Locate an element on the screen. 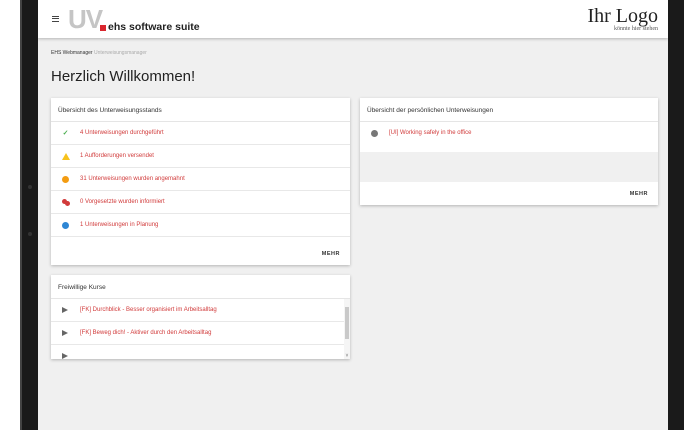 The width and height of the screenshot is (700, 430). breadcrumb-root: EHS Webmanager is located at coordinates (72, 53).